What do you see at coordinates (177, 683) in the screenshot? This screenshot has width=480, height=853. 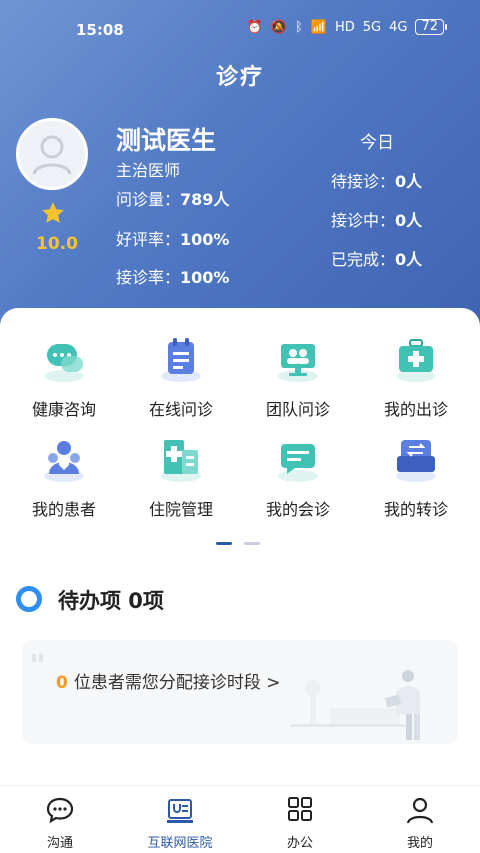 I see `todo-message-text: 位患者需您分配接诊时段 >` at bounding box center [177, 683].